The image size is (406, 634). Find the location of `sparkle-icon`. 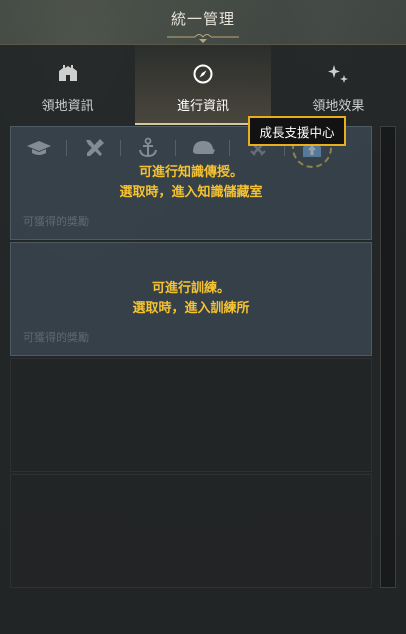

sparkle-icon is located at coordinates (338, 76).